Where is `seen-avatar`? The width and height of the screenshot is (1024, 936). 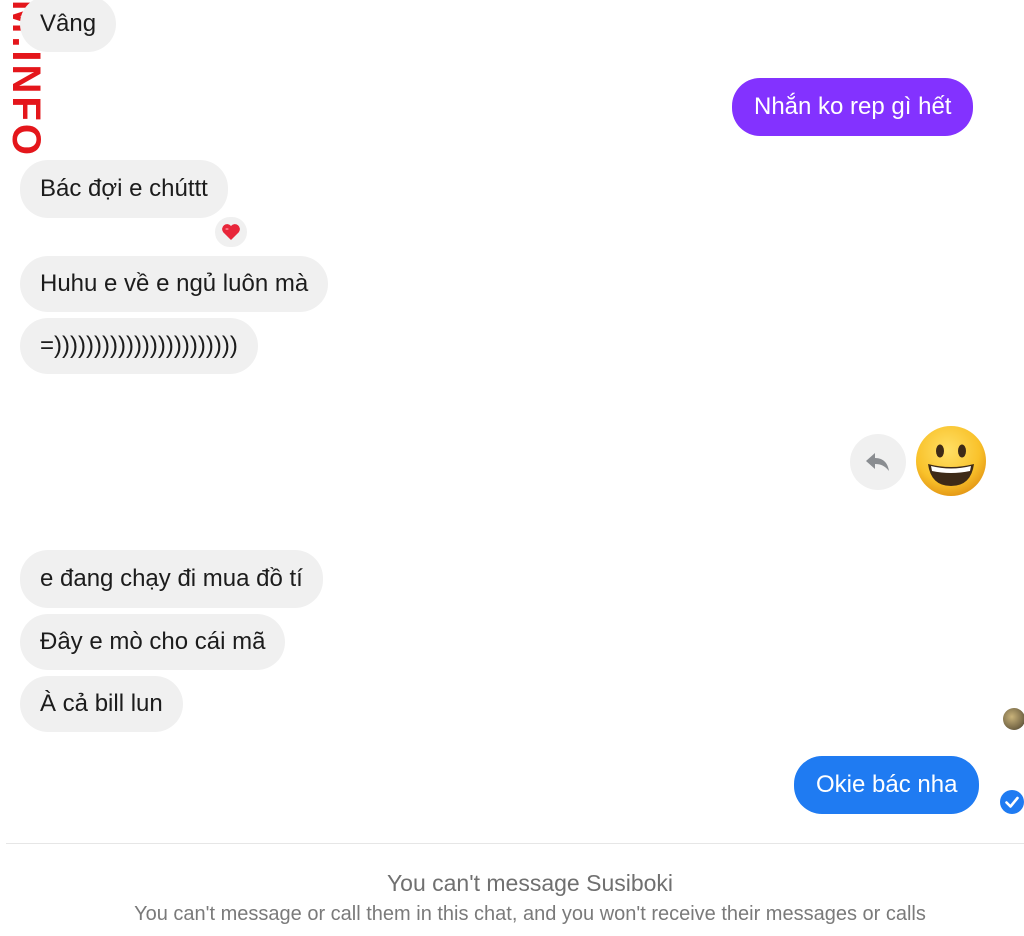
seen-avatar is located at coordinates (1013, 719).